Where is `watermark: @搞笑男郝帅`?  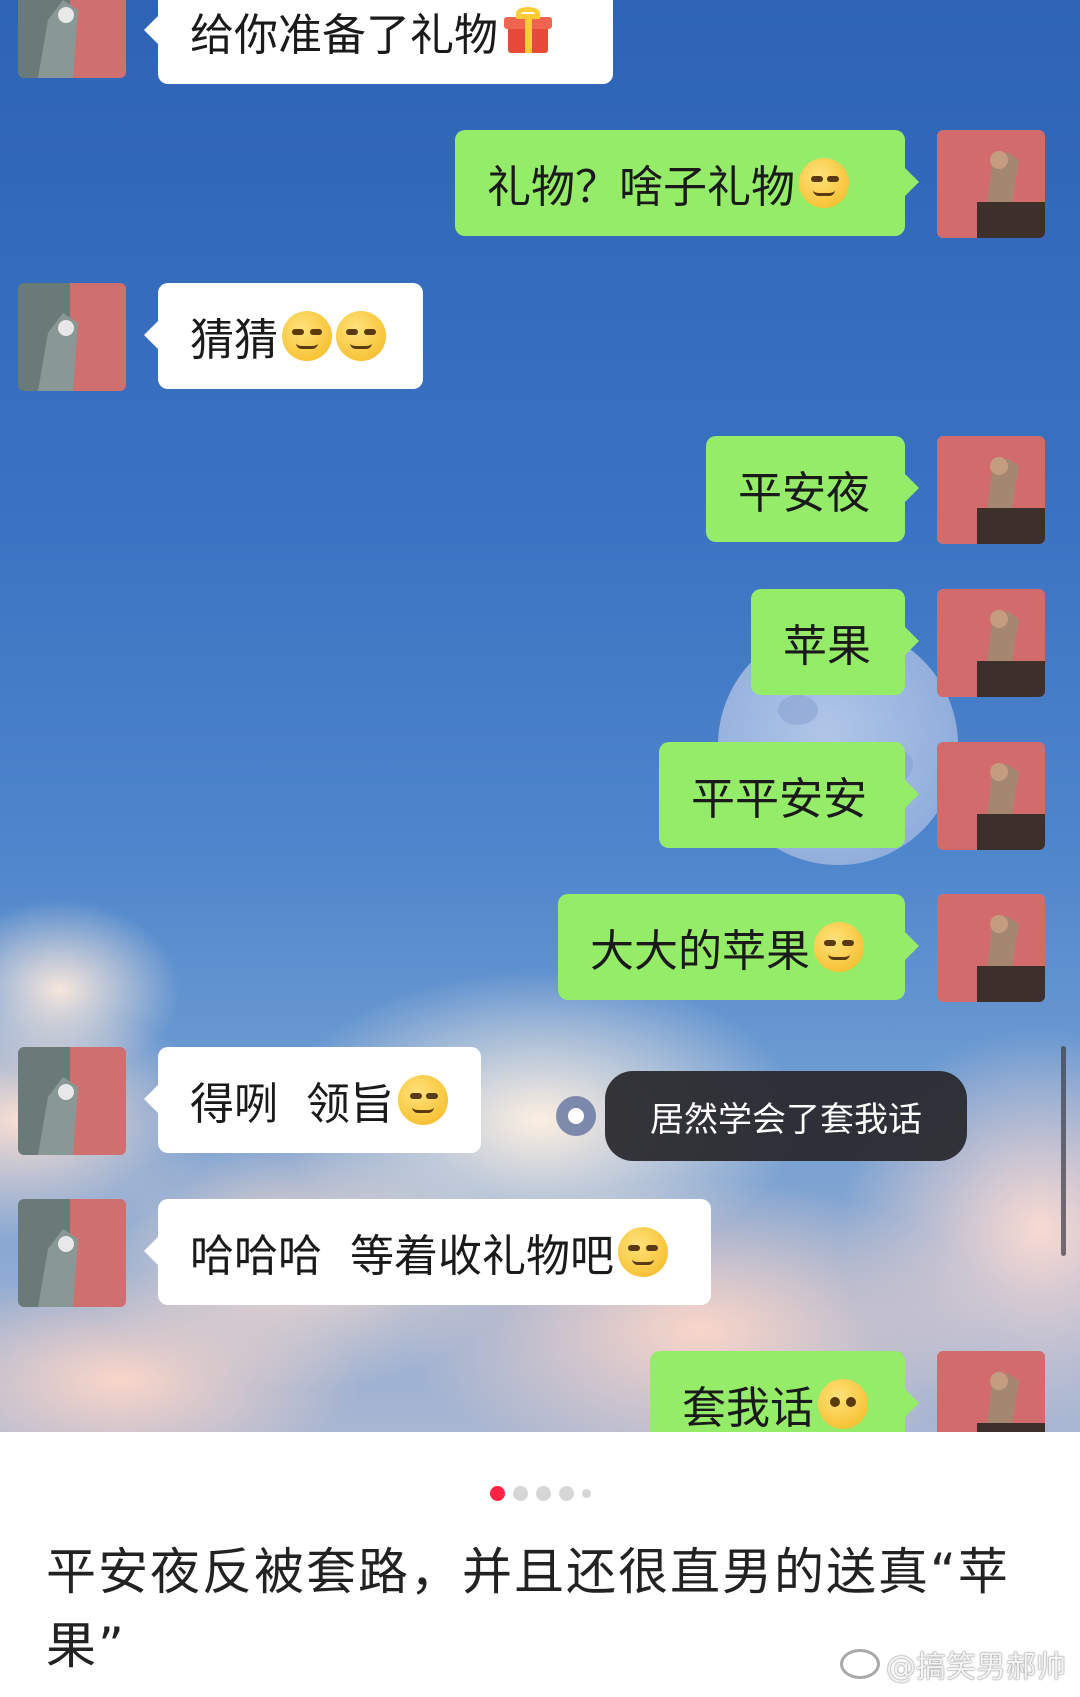 watermark: @搞笑男郝帅 is located at coordinates (953, 1664).